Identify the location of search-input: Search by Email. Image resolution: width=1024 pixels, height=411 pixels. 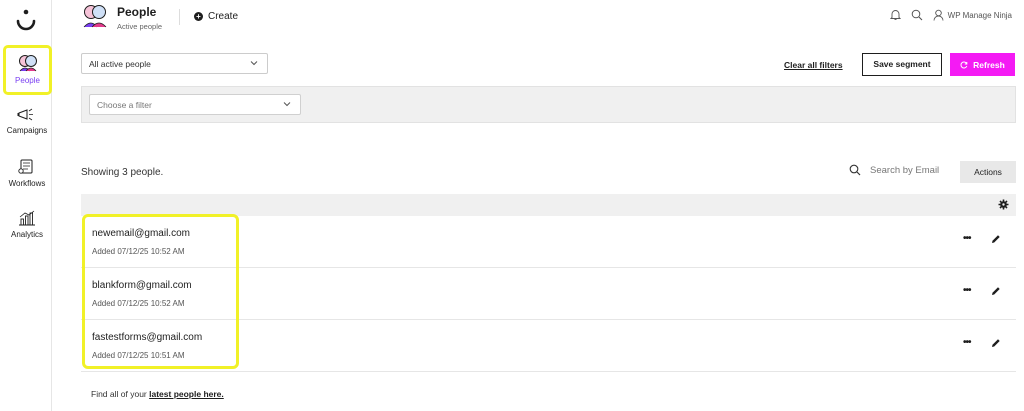
(904, 170).